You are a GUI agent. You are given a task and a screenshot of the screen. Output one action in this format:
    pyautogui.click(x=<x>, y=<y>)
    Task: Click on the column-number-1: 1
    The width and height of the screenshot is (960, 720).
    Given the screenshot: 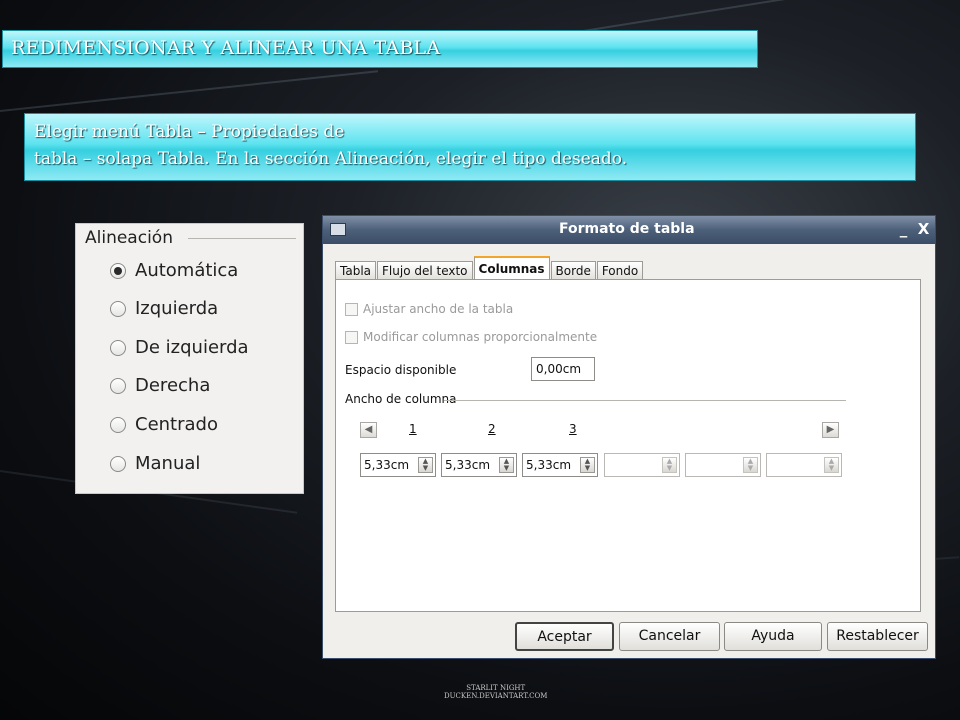 What is the action you would take?
    pyautogui.click(x=413, y=429)
    